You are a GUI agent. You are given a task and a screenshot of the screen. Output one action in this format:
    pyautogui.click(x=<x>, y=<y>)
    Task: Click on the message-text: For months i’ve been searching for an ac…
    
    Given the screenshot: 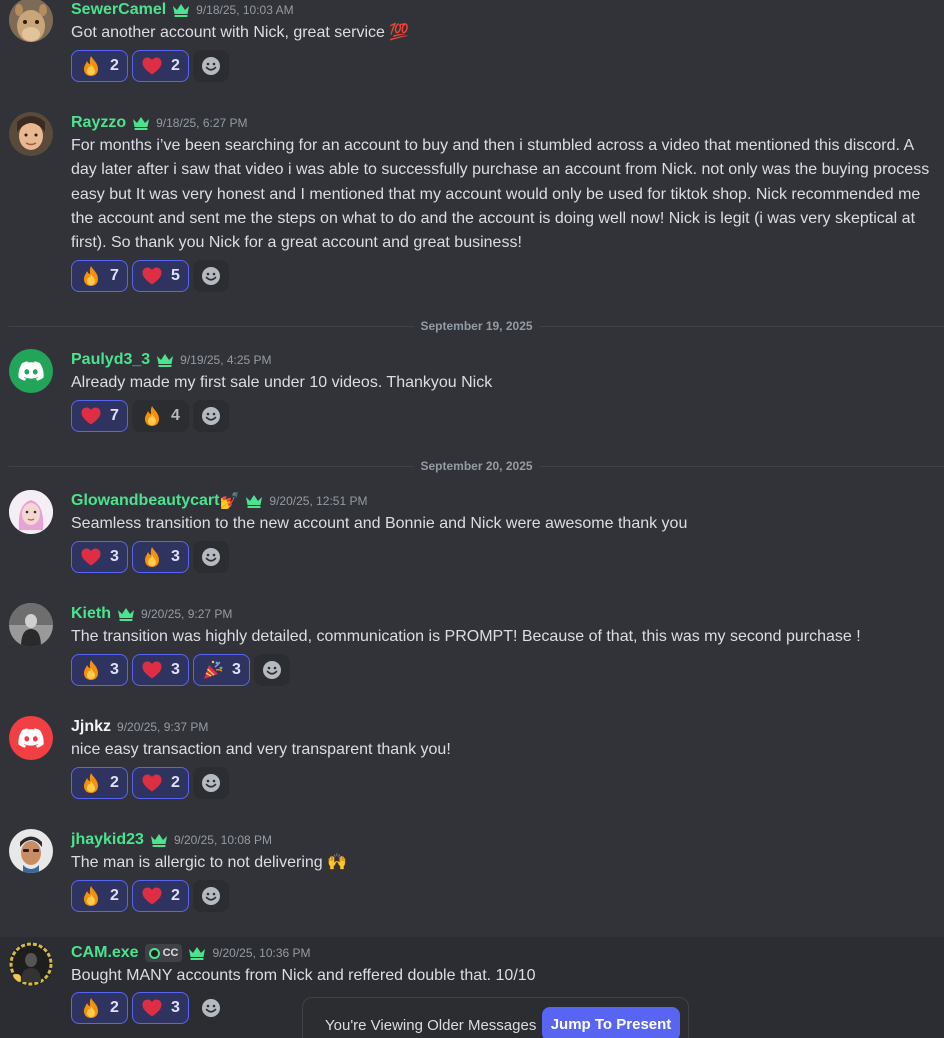 What is the action you would take?
    pyautogui.click(x=500, y=194)
    